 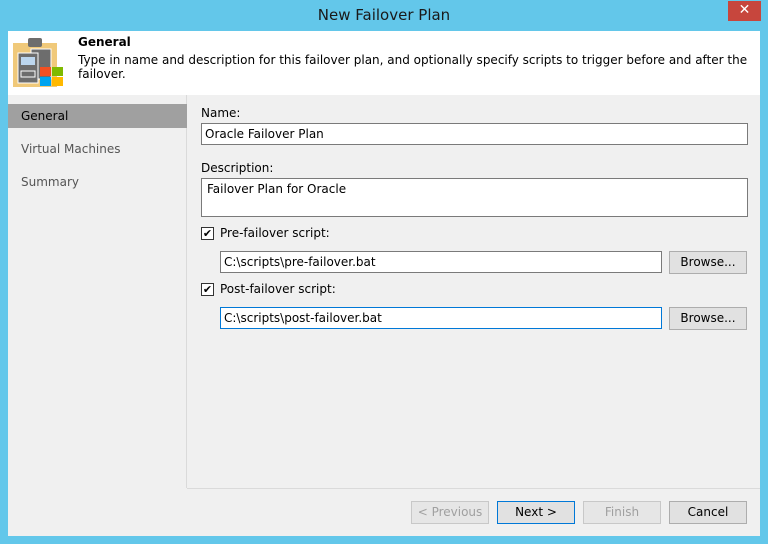 I want to click on post-failover-script-input, so click(x=441, y=318).